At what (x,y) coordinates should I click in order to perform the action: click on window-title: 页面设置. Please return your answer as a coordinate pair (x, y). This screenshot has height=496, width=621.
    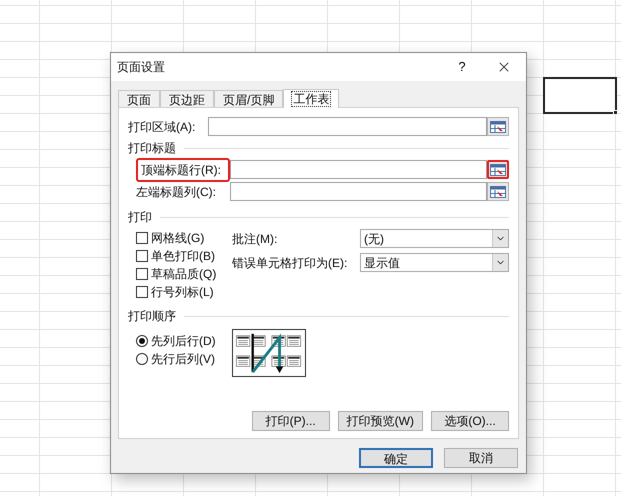
    Looking at the image, I should click on (141, 67).